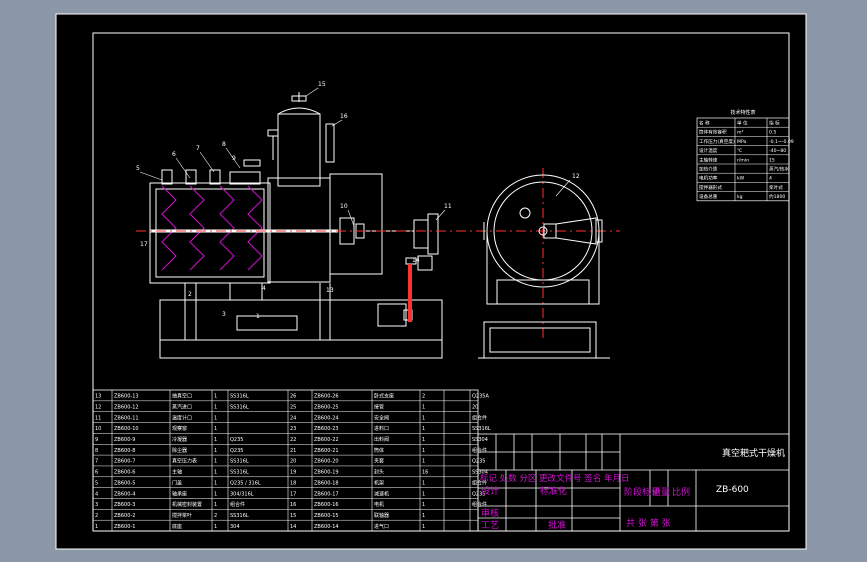 The width and height of the screenshot is (867, 562). Describe the element at coordinates (326, 527) in the screenshot. I see `bom-cell: ZB600-14` at that location.